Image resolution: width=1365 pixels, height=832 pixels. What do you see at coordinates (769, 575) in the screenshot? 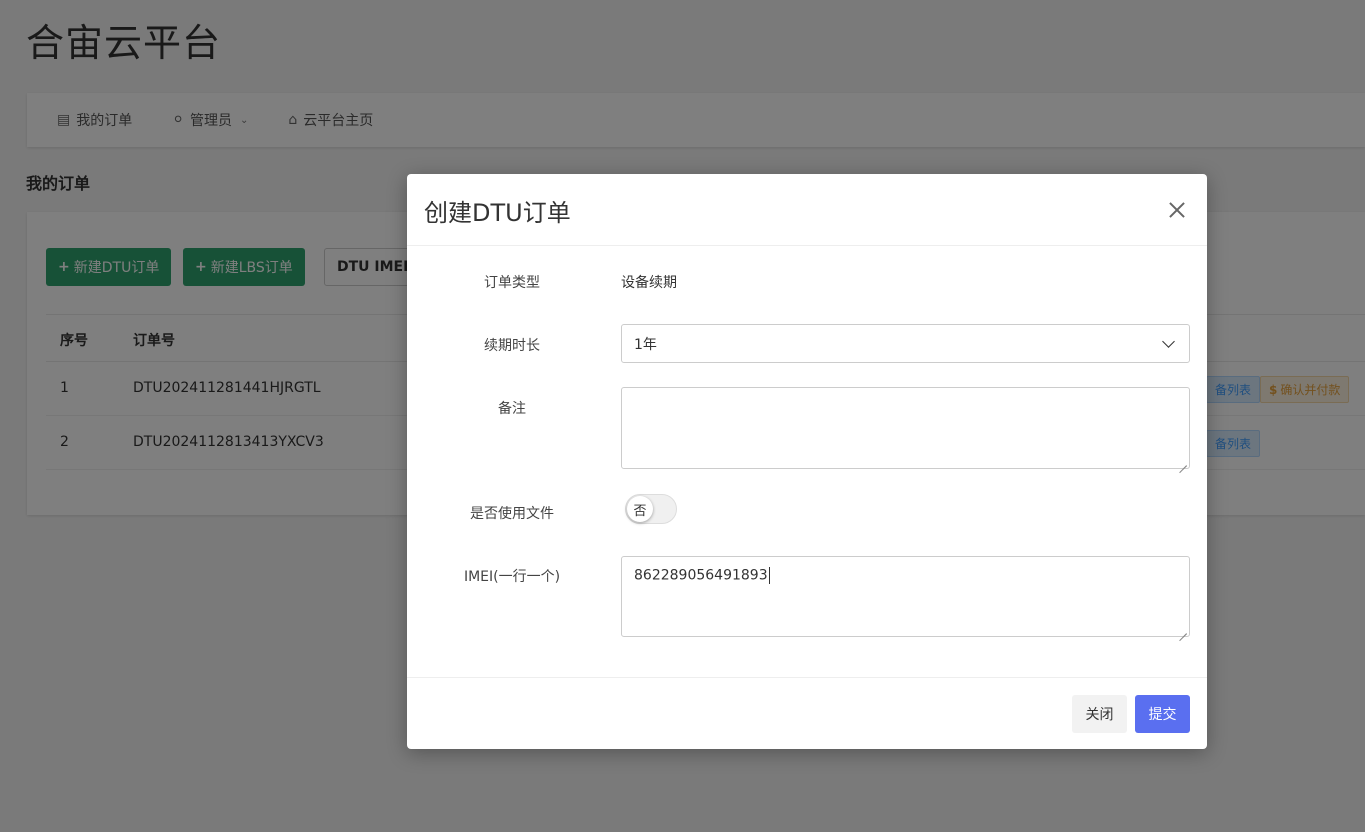
I see `text-cursor` at bounding box center [769, 575].